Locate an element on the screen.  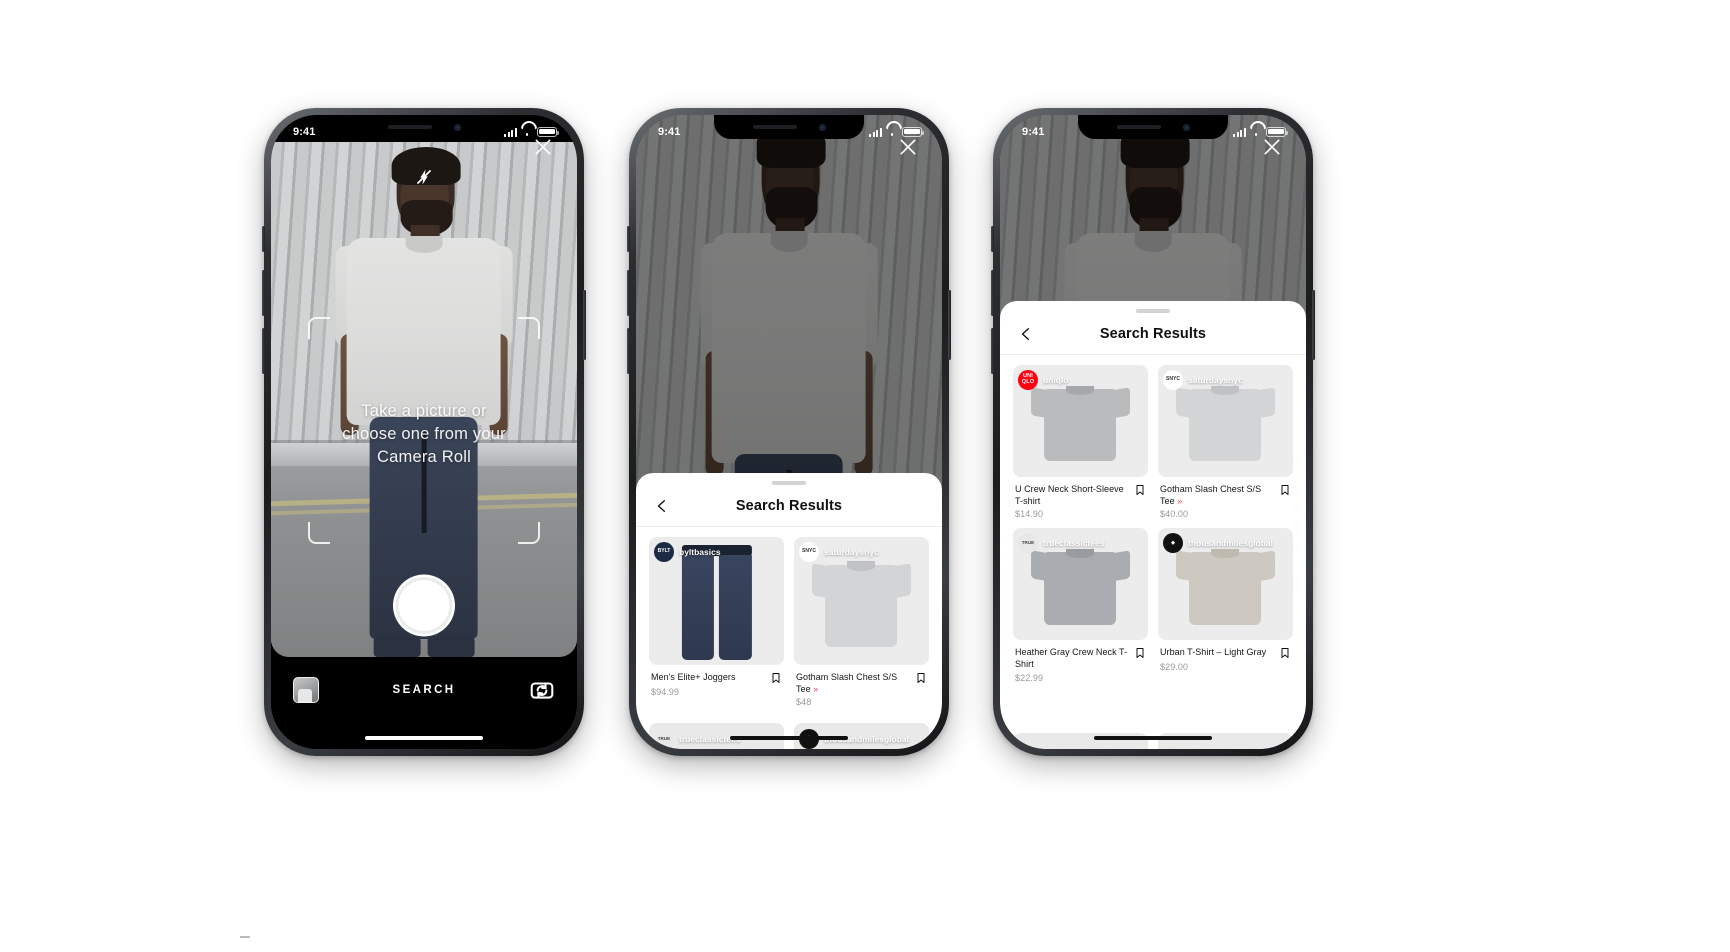
brand-name: uniqlo is located at coordinates (1056, 380).